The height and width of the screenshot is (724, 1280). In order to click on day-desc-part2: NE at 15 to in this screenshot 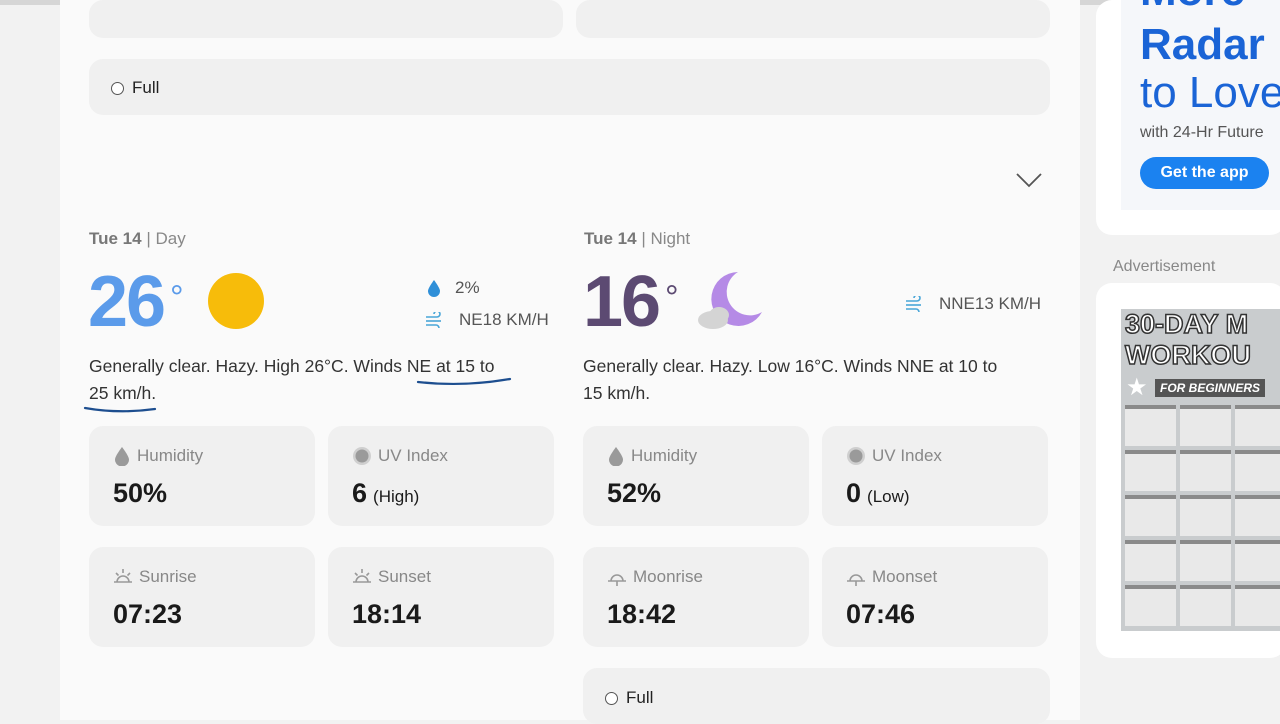, I will do `click(450, 366)`.